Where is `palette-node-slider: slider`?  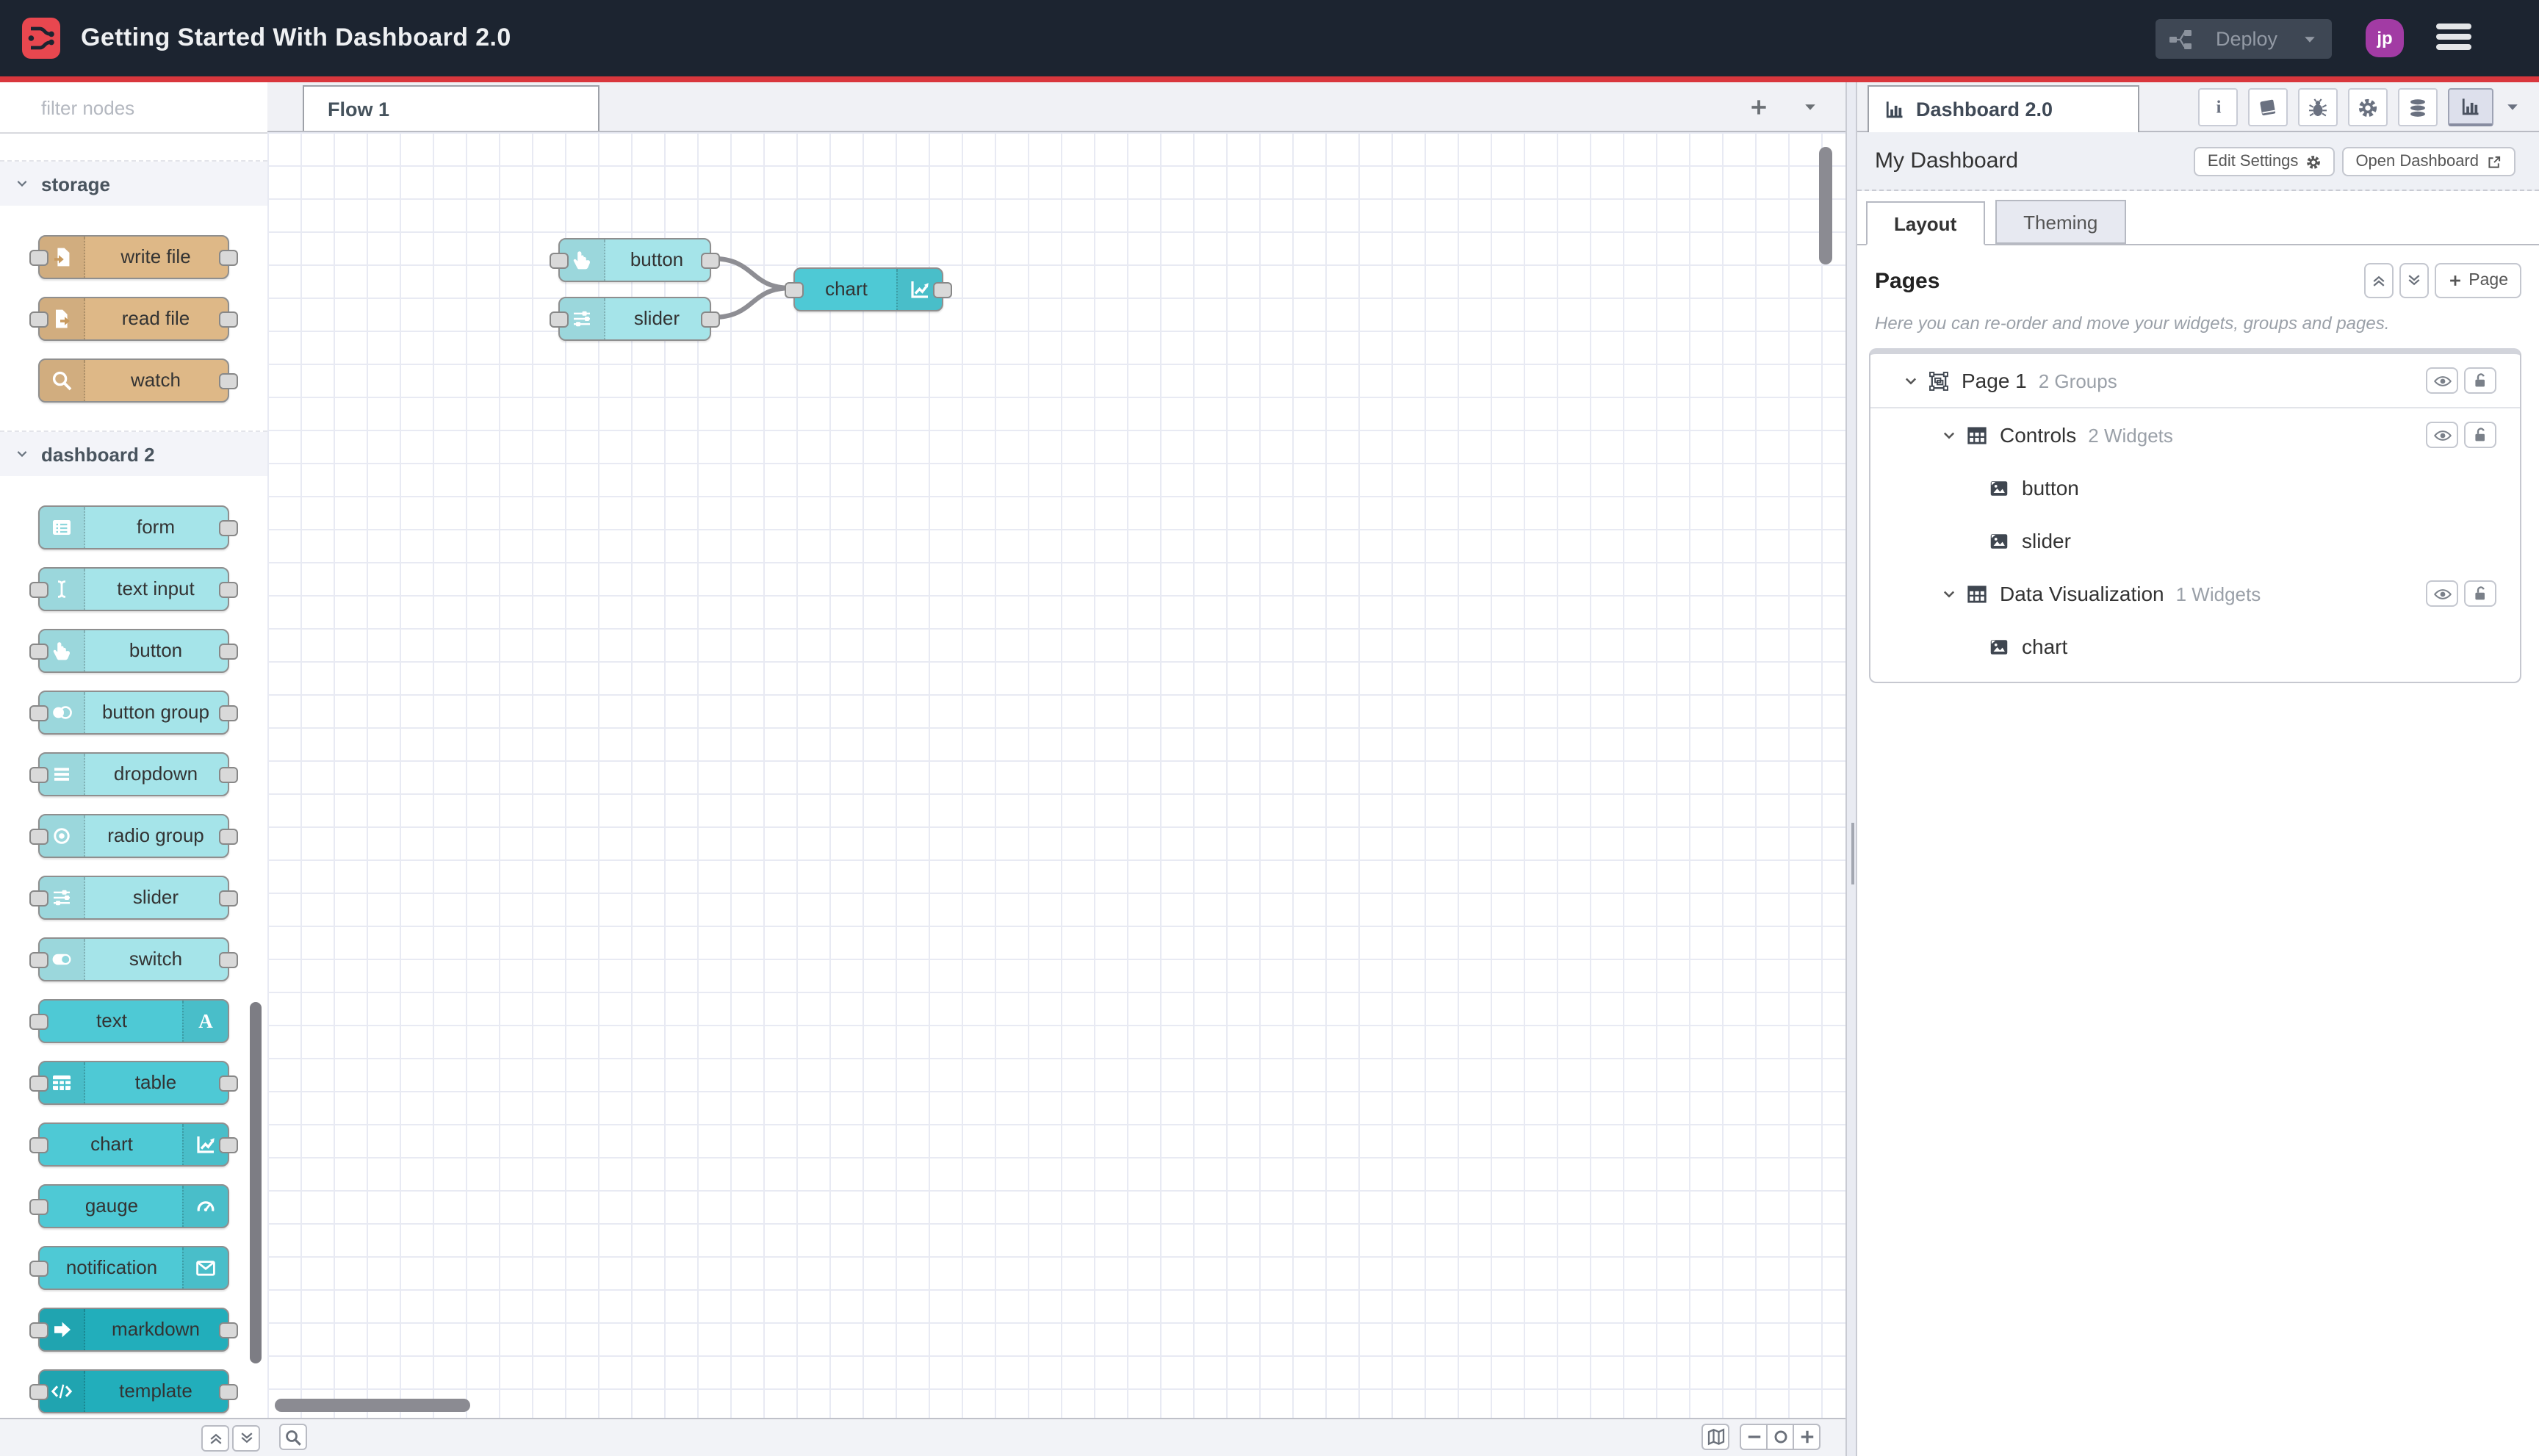
palette-node-slider: slider is located at coordinates (133, 898).